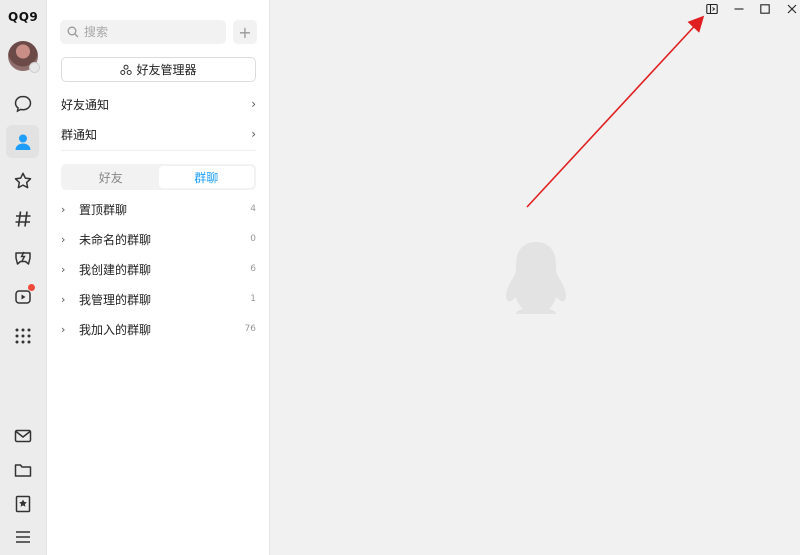 The image size is (800, 555). I want to click on star-icon, so click(22, 180).